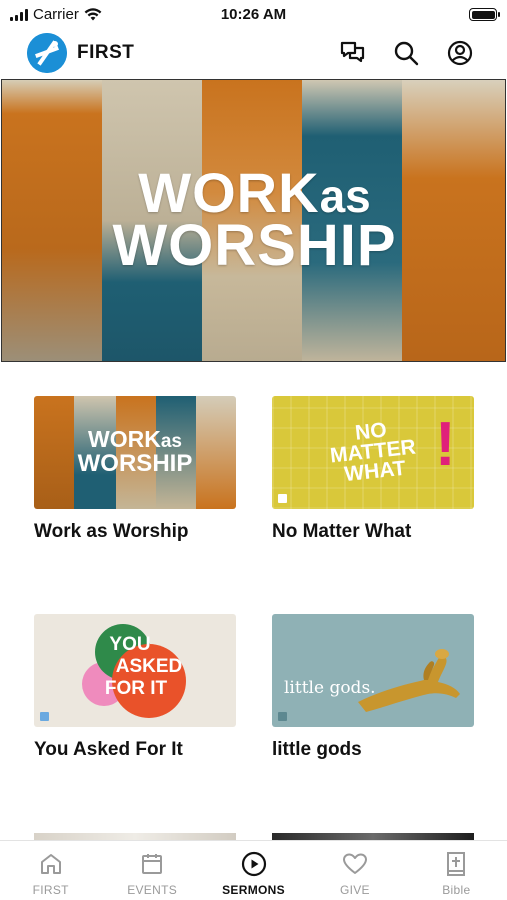 The width and height of the screenshot is (507, 900). I want to click on status-bar: Carrier 10:26 AM, so click(253, 15).